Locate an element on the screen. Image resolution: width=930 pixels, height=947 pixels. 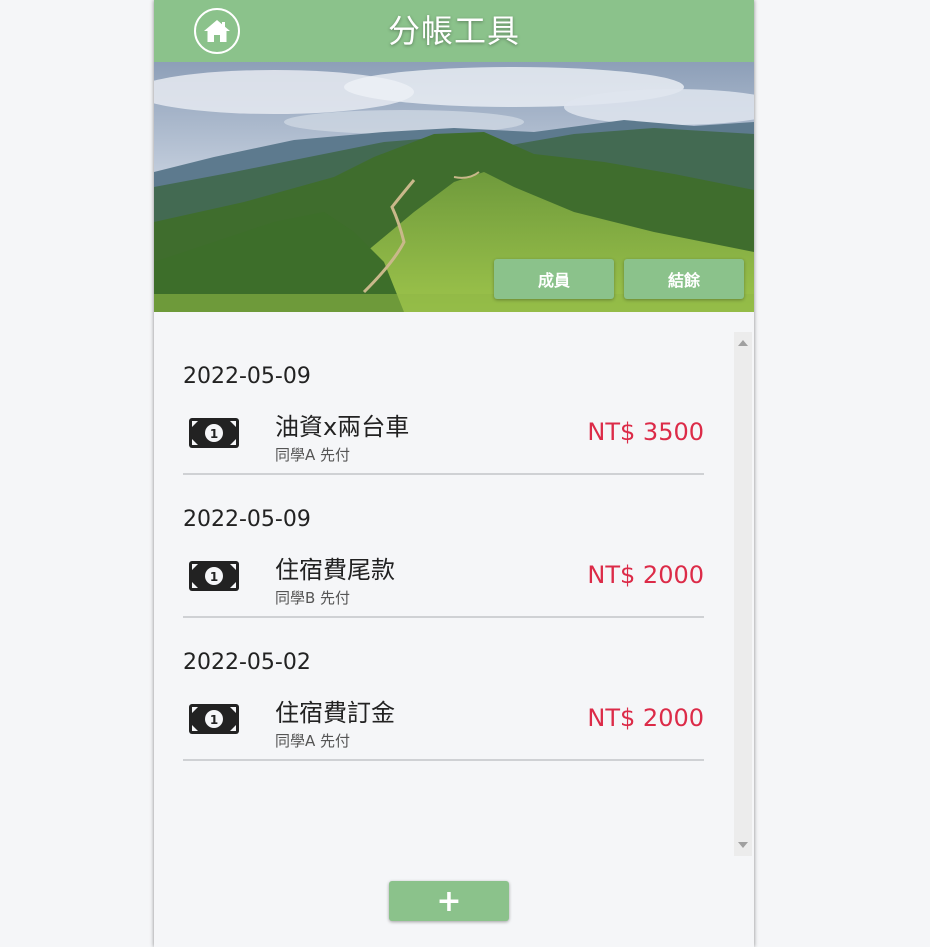
entry-name: 油資x兩台車 is located at coordinates (342, 427).